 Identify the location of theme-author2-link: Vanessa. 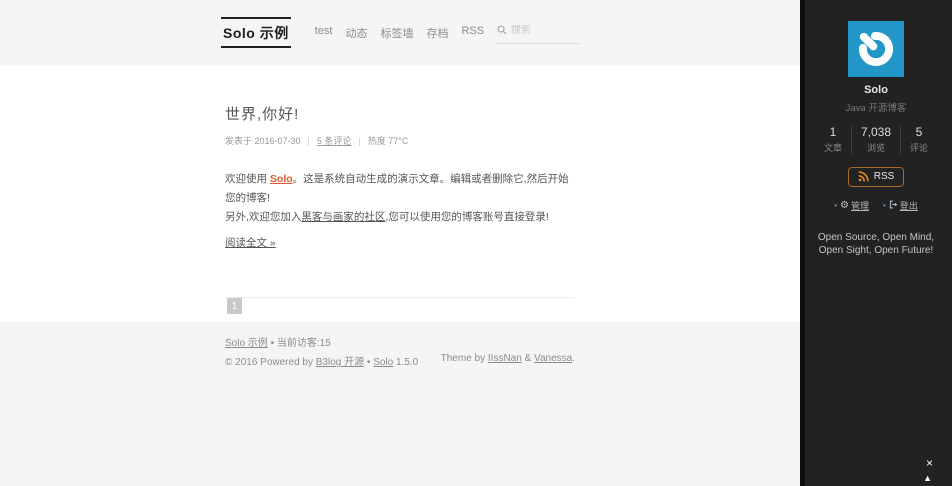
(553, 358).